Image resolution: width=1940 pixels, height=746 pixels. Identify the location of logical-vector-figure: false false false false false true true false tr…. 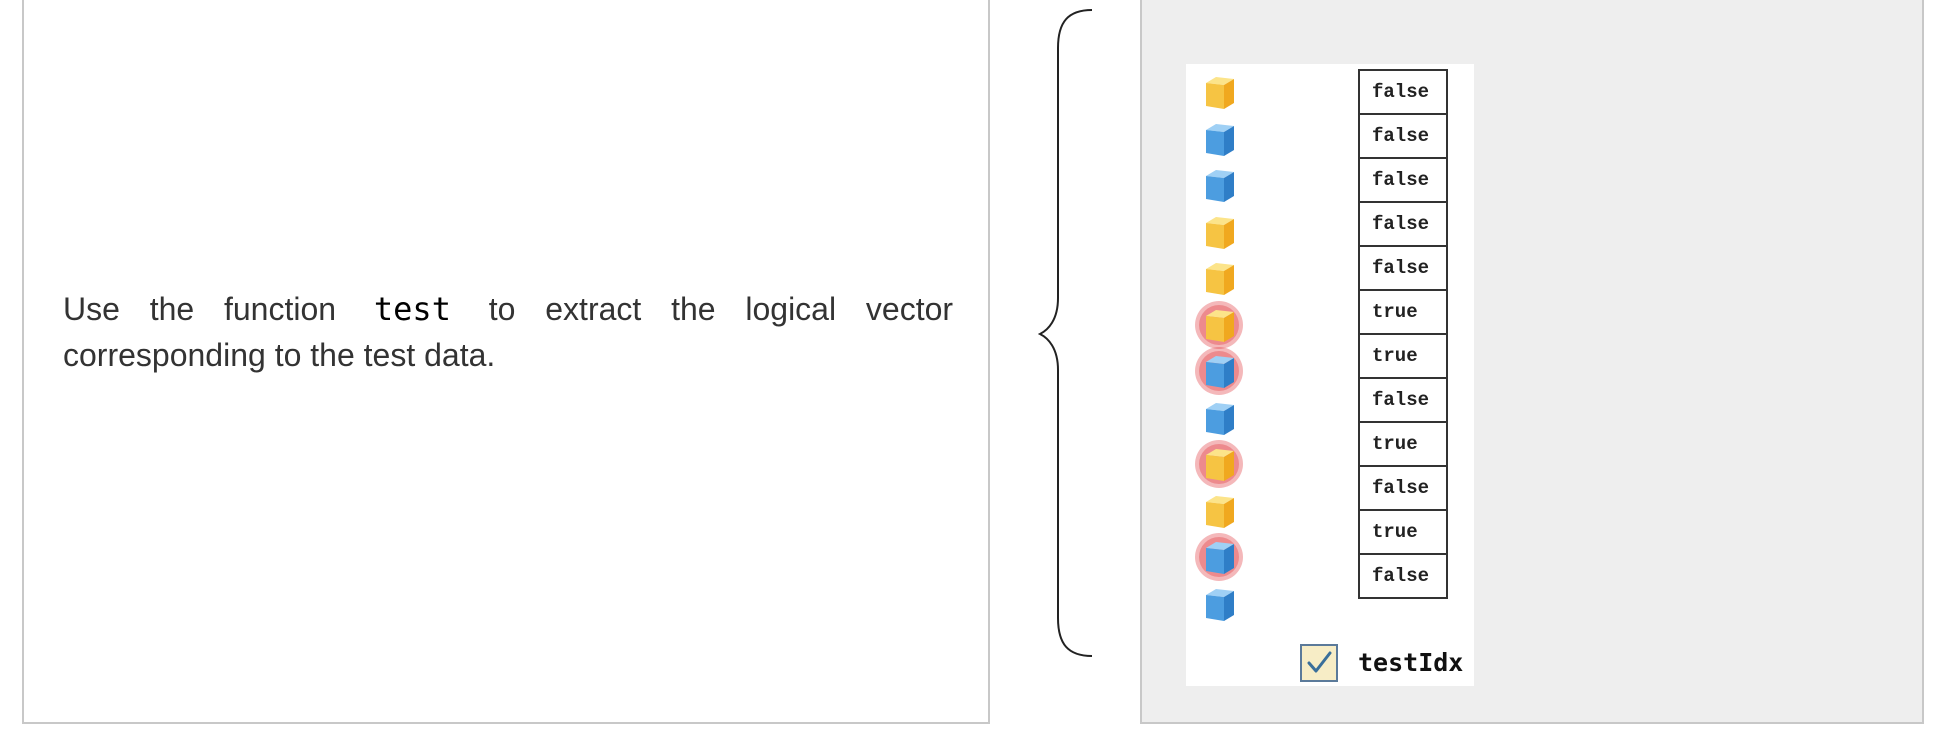
(1330, 375).